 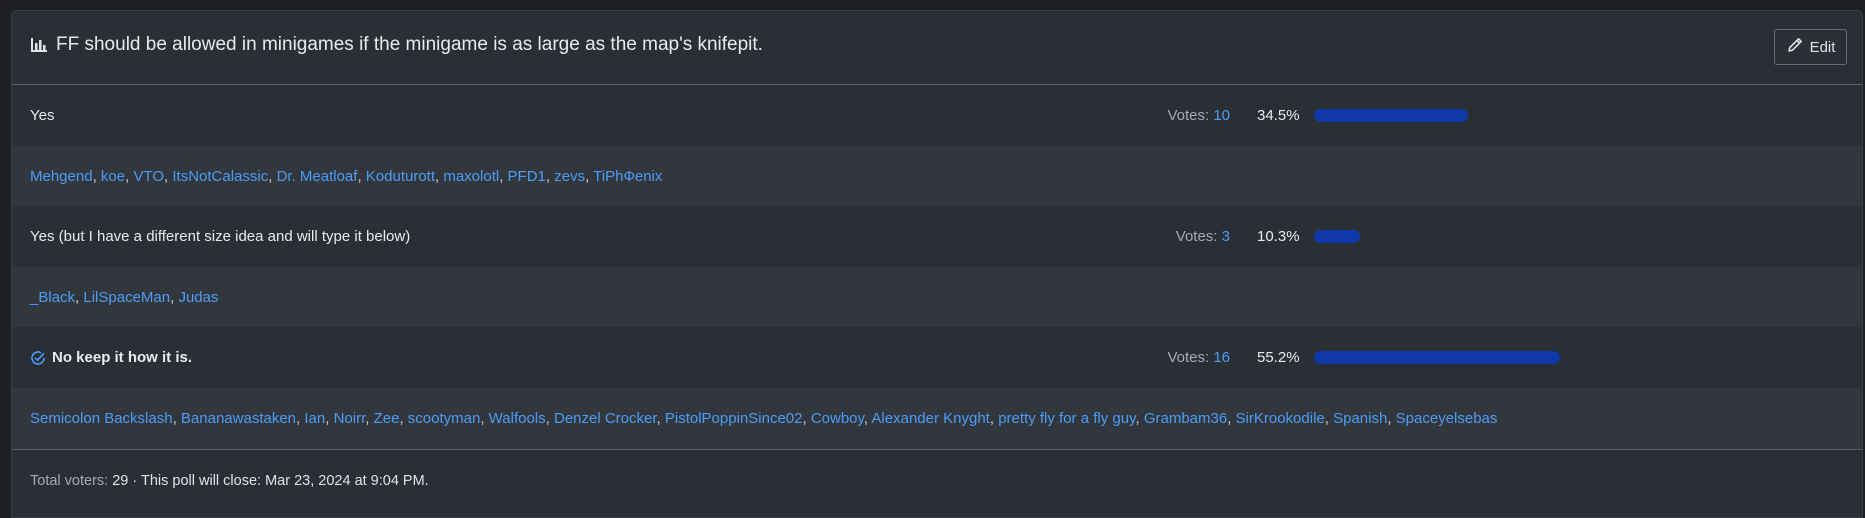 I want to click on total-voters-label: Total voters:, so click(x=69, y=481).